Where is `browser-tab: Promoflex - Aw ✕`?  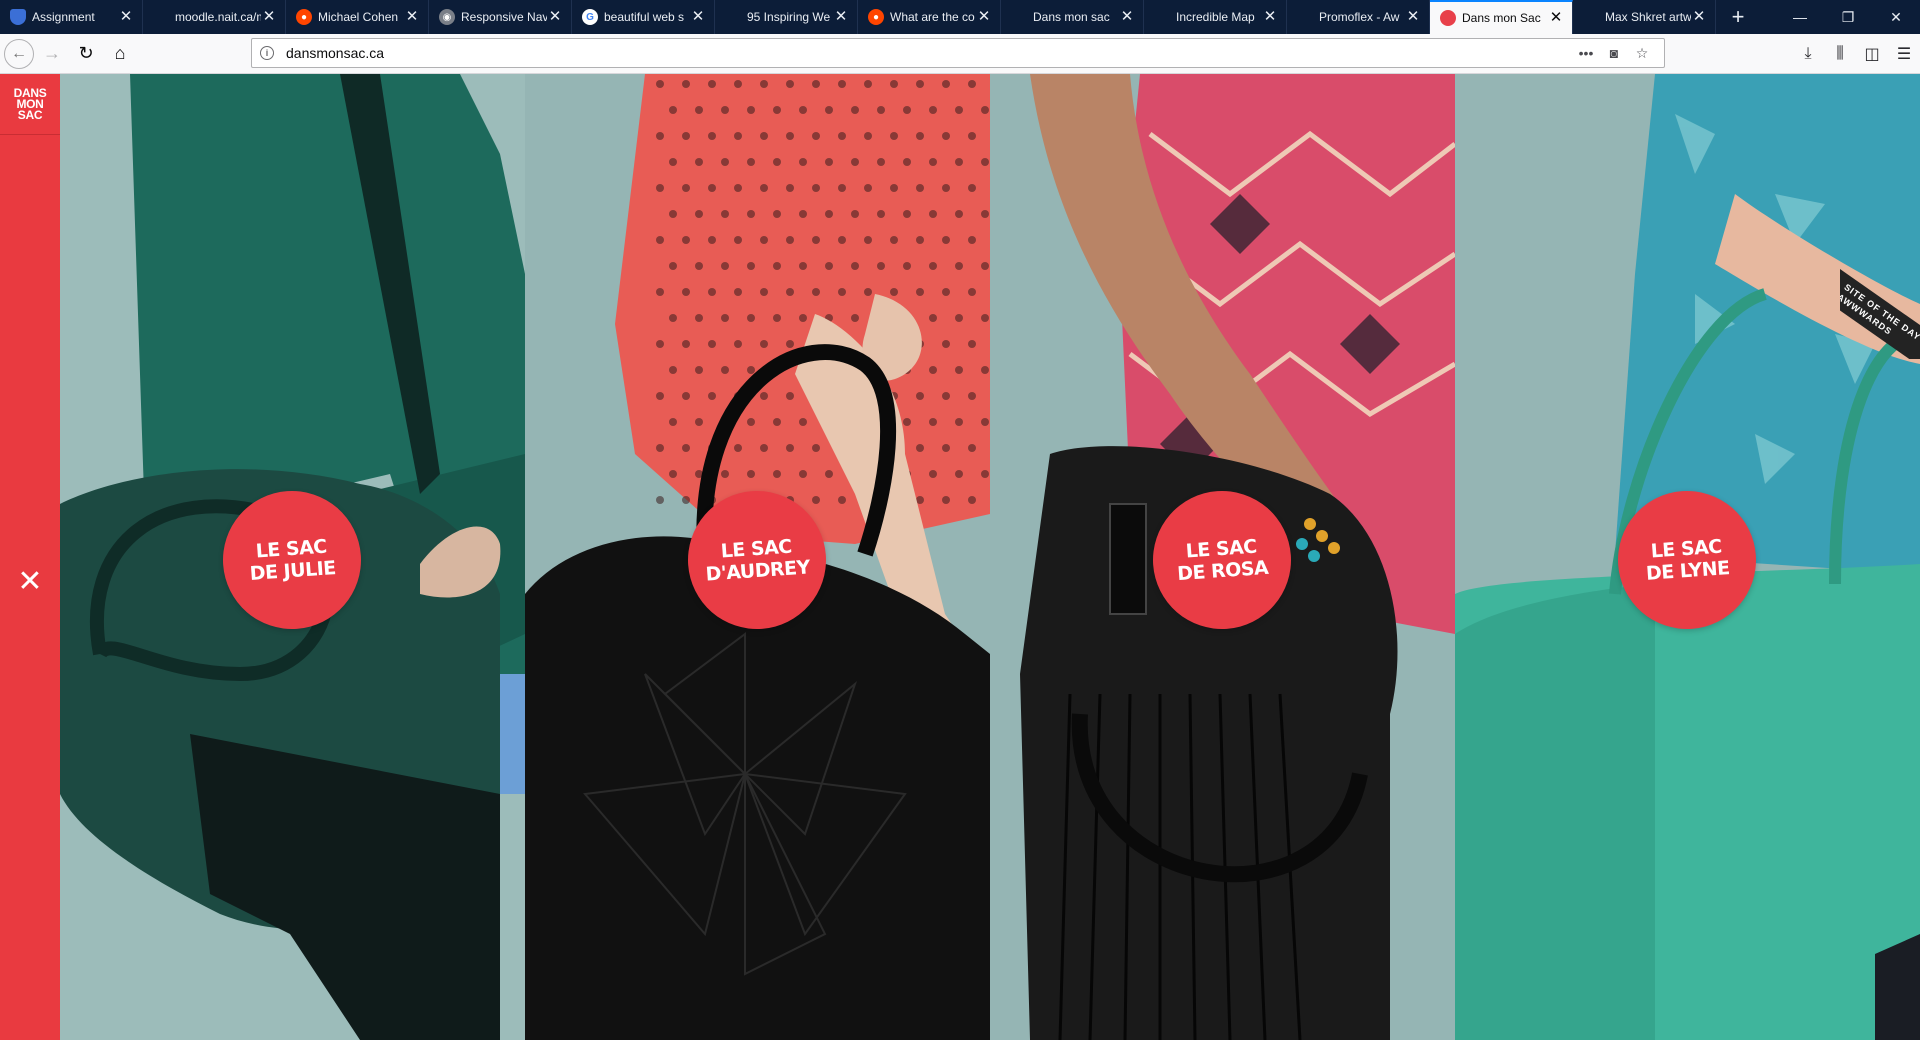
browser-tab: Promoflex - Aw ✕ is located at coordinates (1358, 17).